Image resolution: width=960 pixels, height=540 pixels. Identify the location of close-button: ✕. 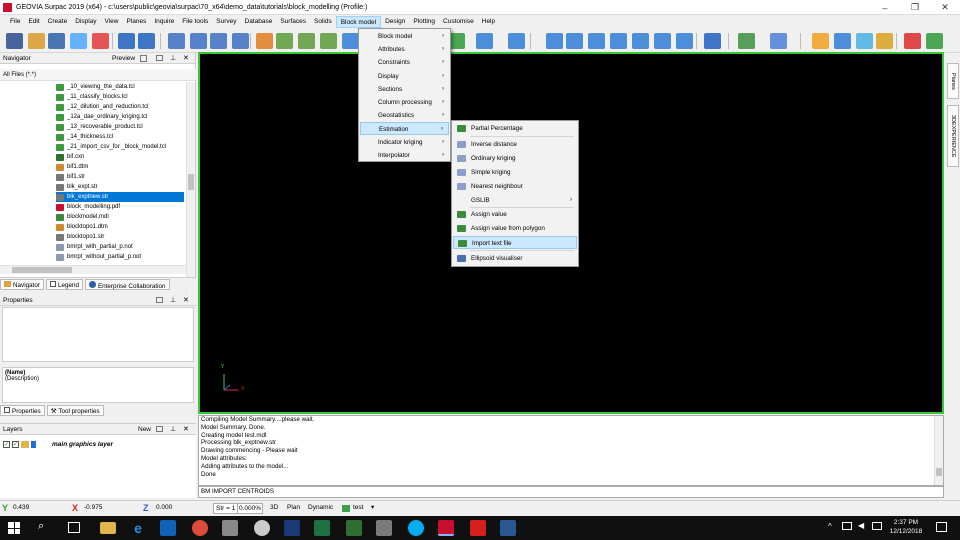
(945, 7).